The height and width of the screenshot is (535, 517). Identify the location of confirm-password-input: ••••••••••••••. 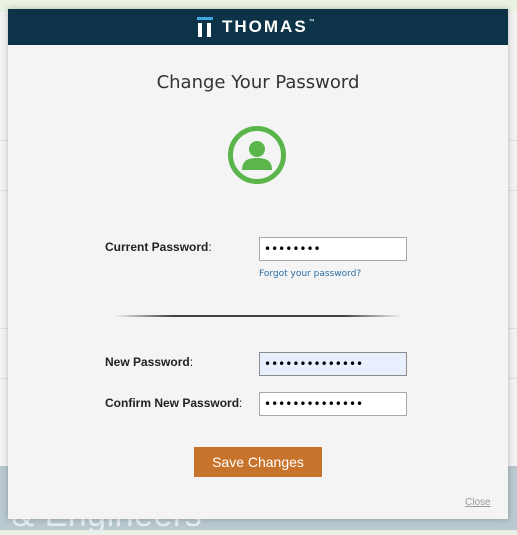
(333, 404).